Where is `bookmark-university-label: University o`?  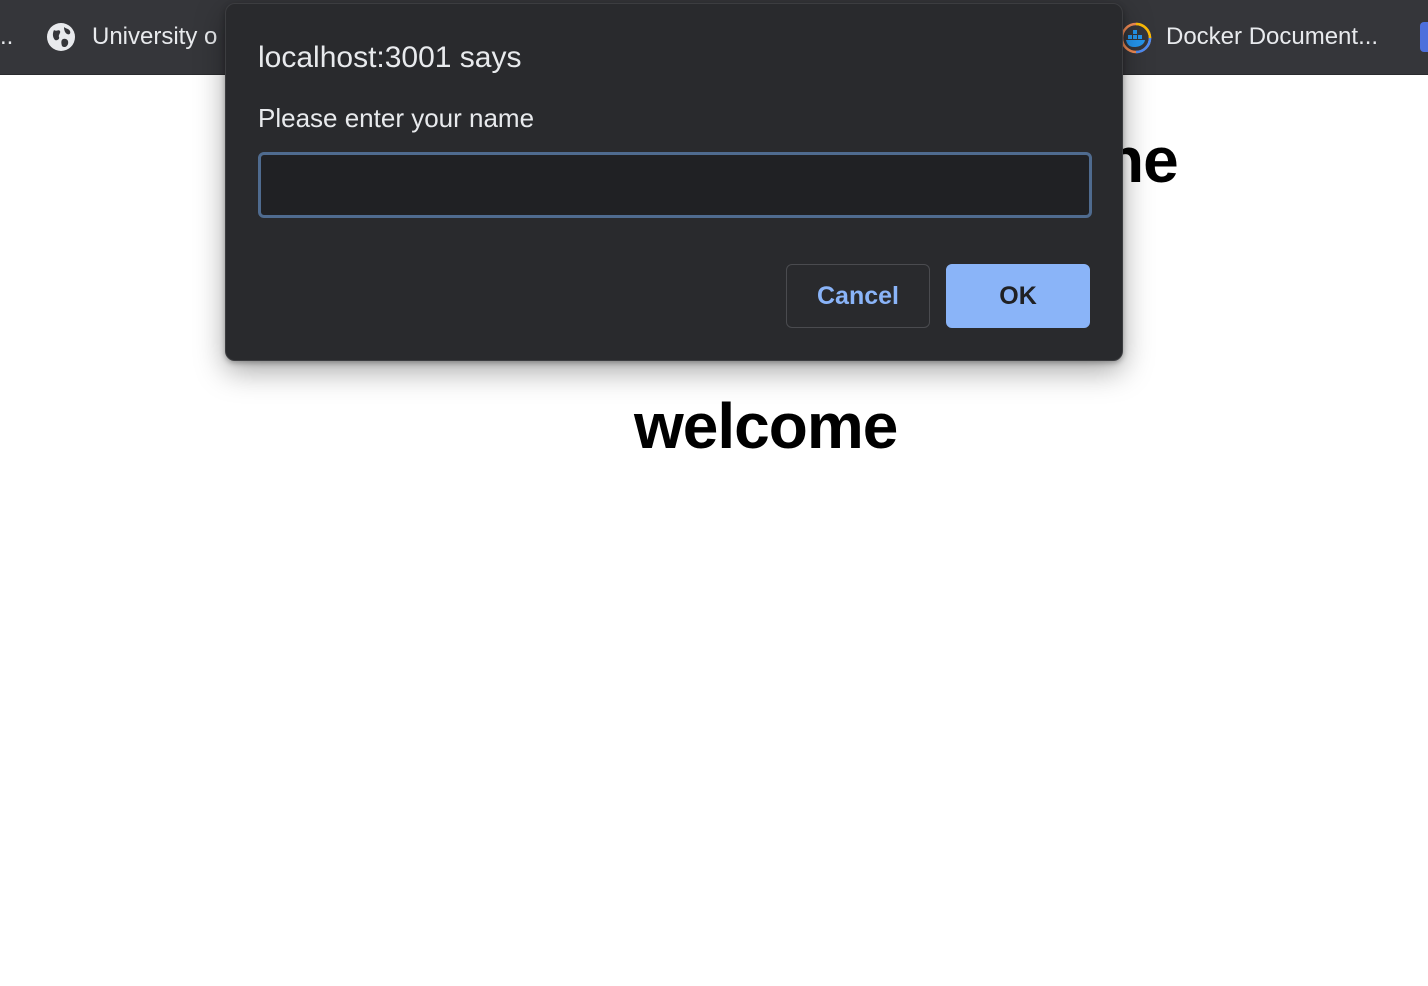 bookmark-university-label: University o is located at coordinates (155, 36).